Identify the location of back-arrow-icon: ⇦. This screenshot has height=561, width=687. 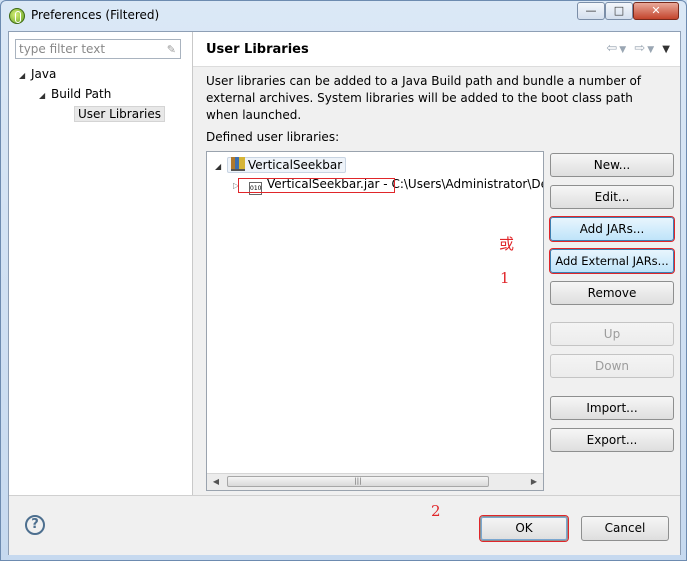
(612, 48).